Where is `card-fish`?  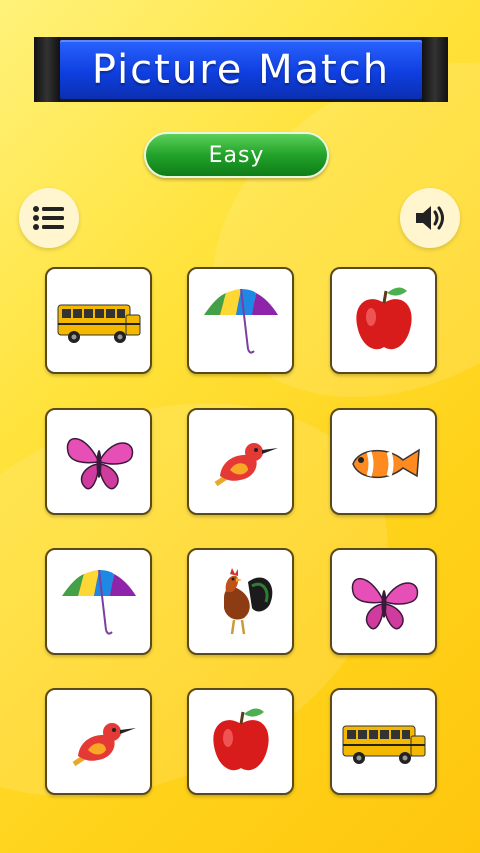
card-fish is located at coordinates (383, 461).